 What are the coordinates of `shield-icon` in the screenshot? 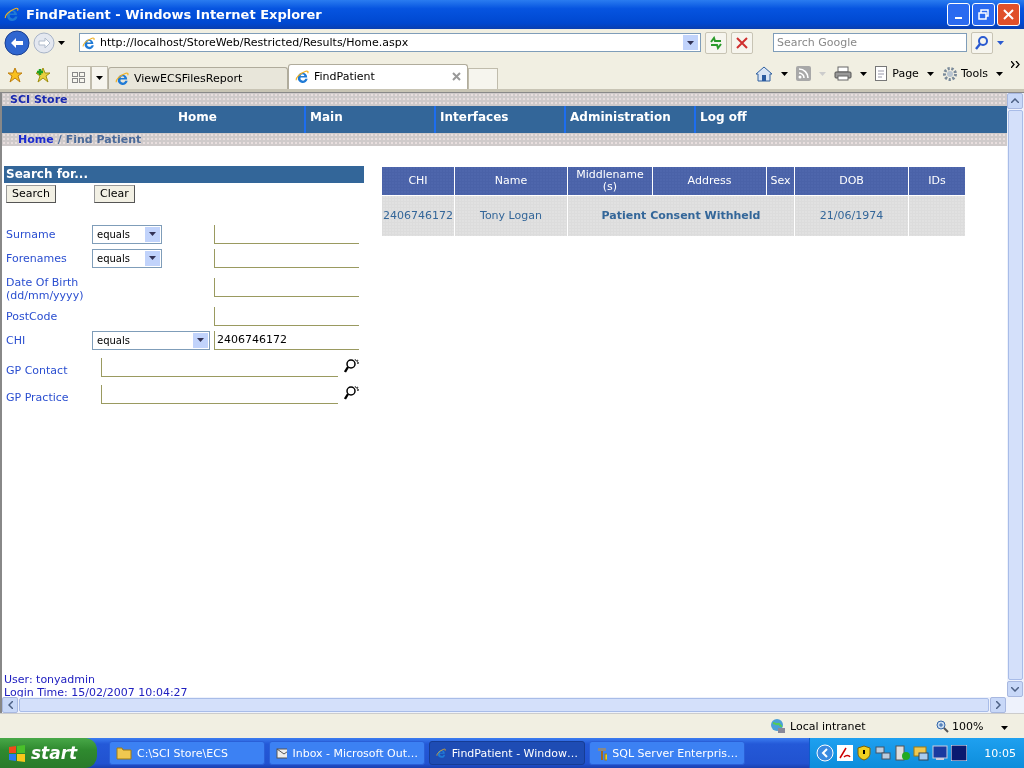 It's located at (864, 753).